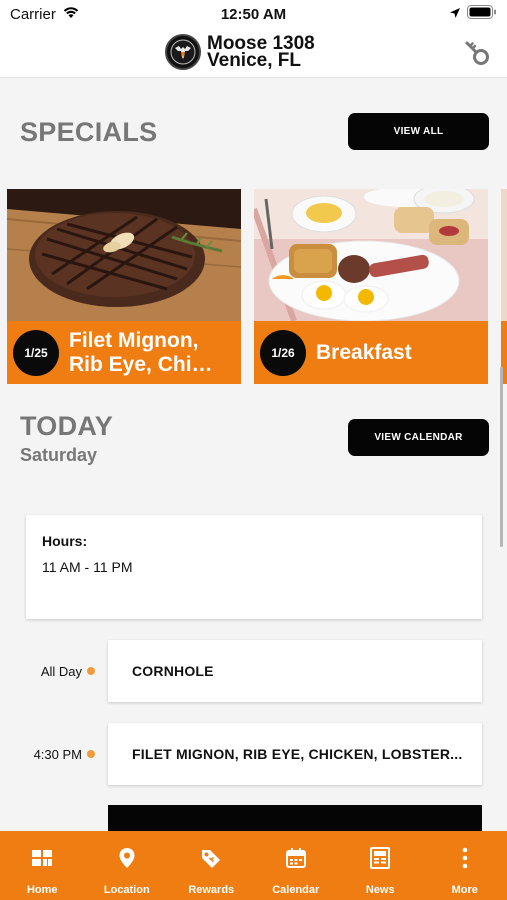  Describe the element at coordinates (455, 14) in the screenshot. I see `location-arrow-icon` at that location.